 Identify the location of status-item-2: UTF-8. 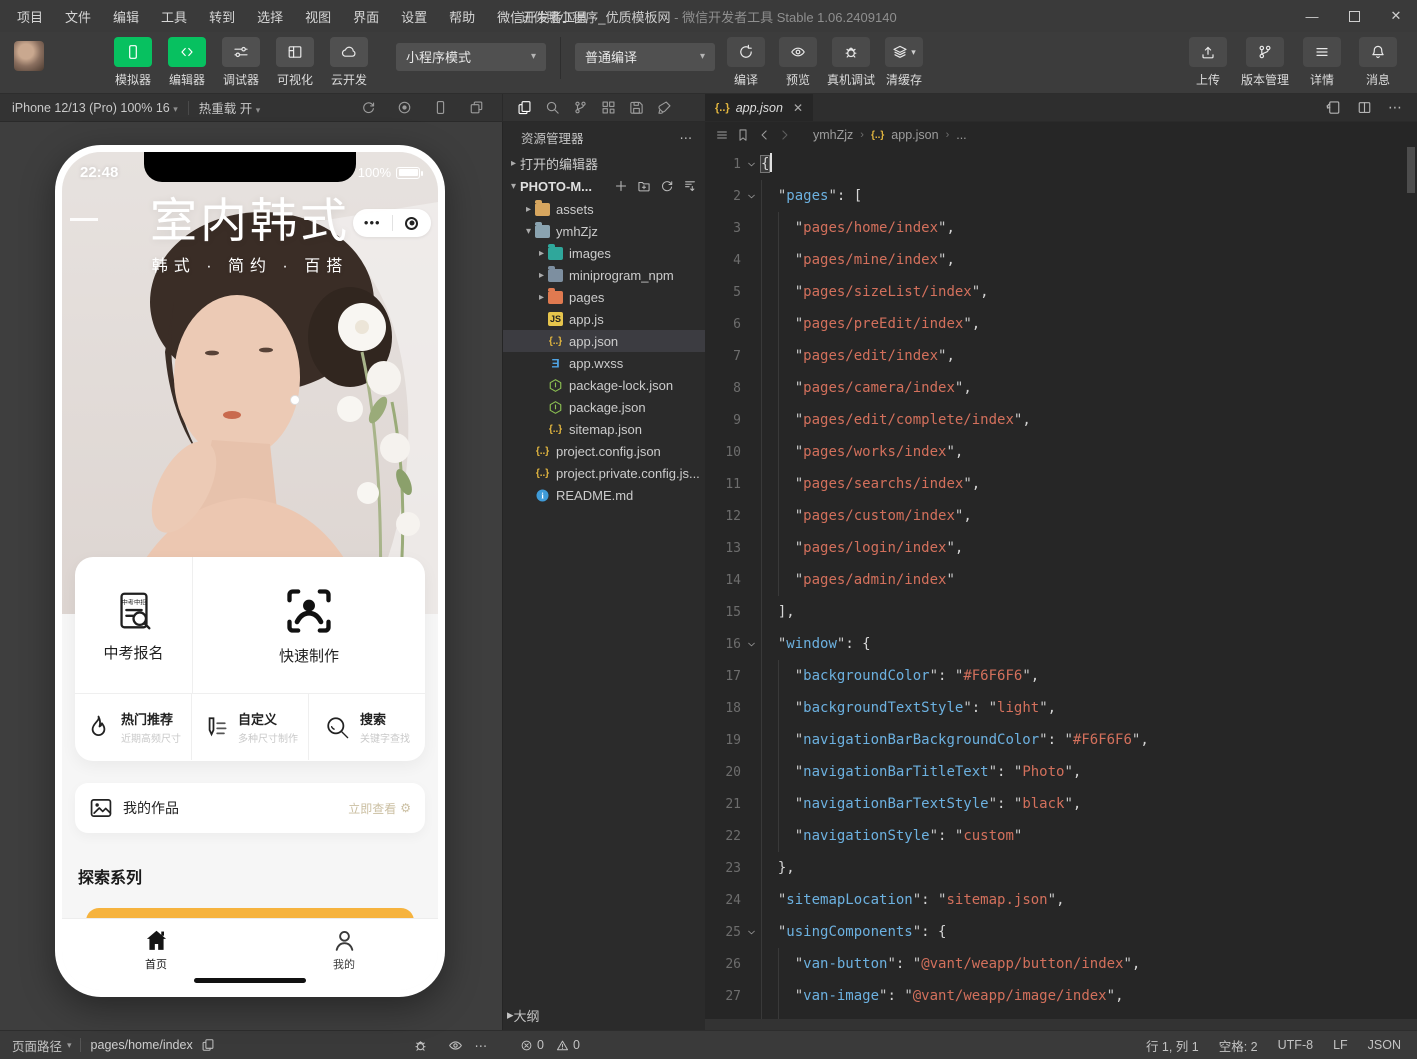
(1295, 1045).